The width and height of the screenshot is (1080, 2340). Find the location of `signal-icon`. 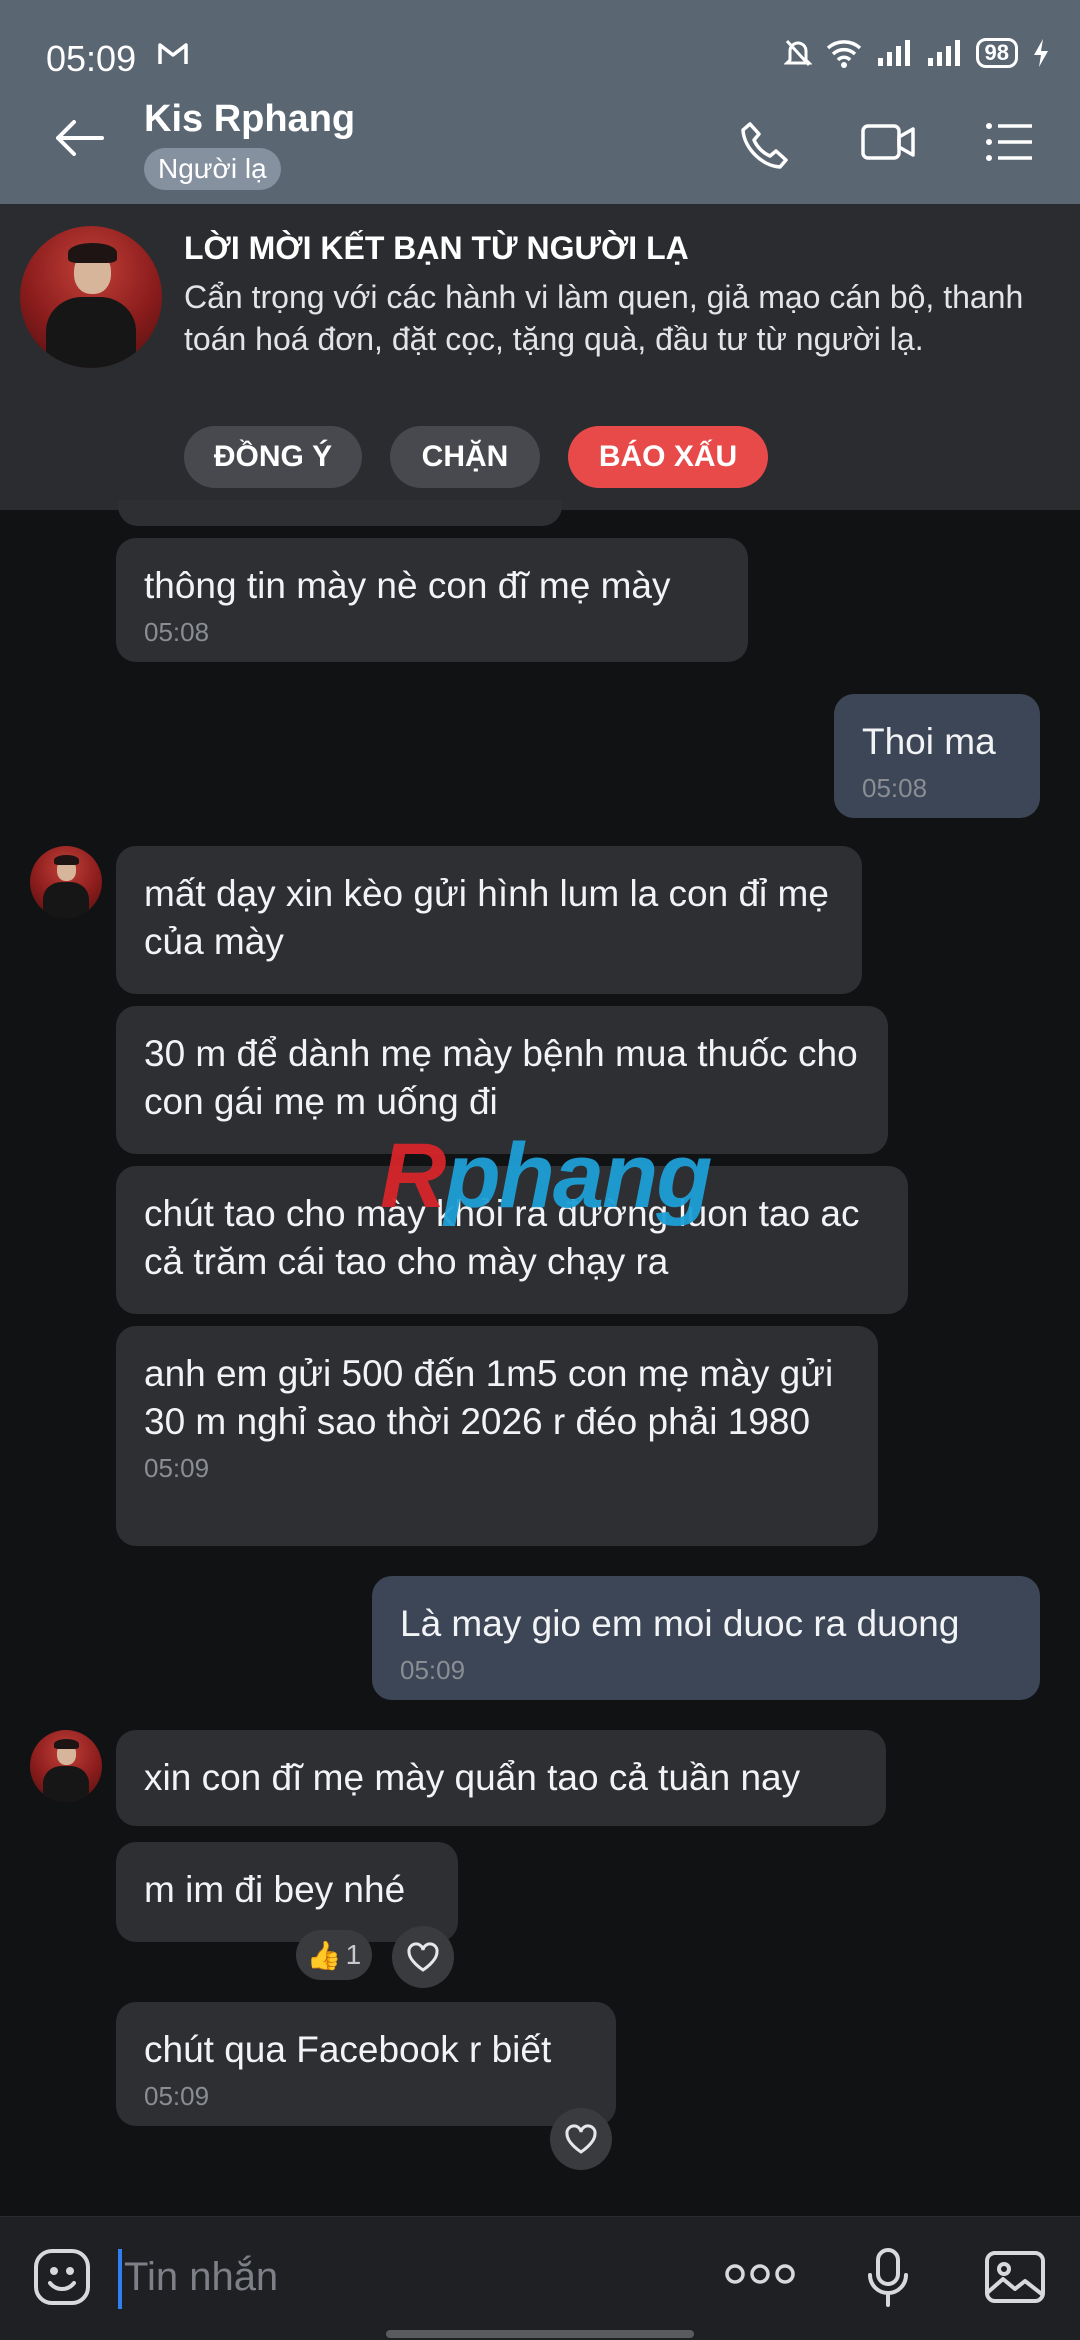

signal-icon is located at coordinates (893, 53).